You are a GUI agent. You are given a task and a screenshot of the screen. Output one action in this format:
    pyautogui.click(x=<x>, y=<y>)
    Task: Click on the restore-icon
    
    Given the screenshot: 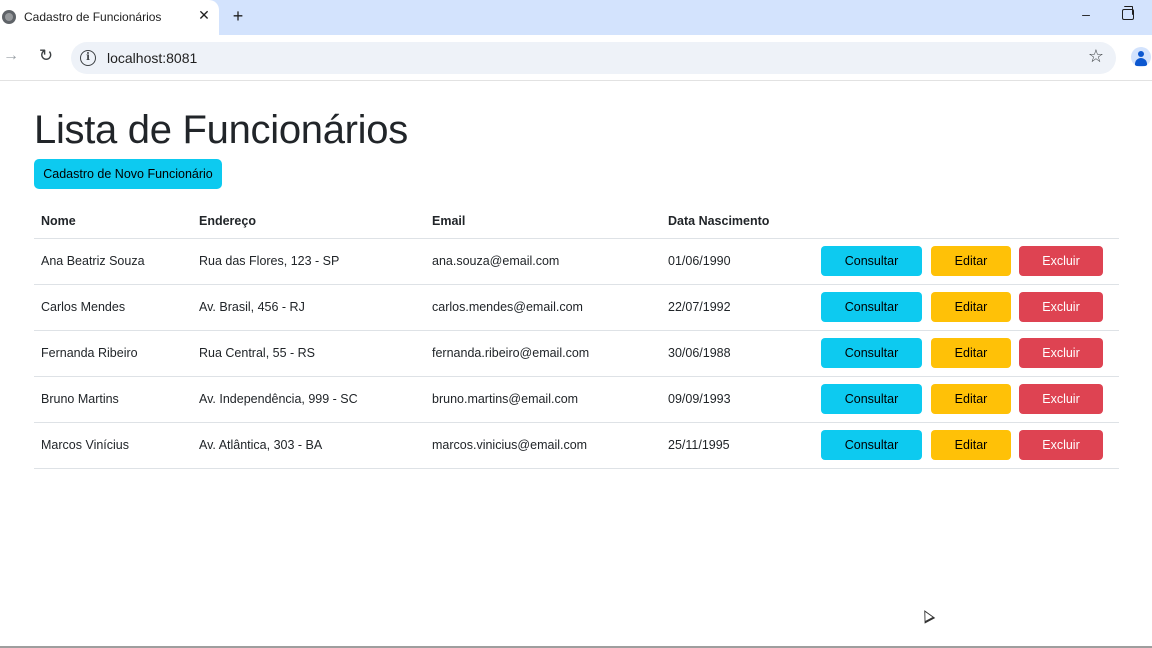 What is the action you would take?
    pyautogui.click(x=1128, y=13)
    